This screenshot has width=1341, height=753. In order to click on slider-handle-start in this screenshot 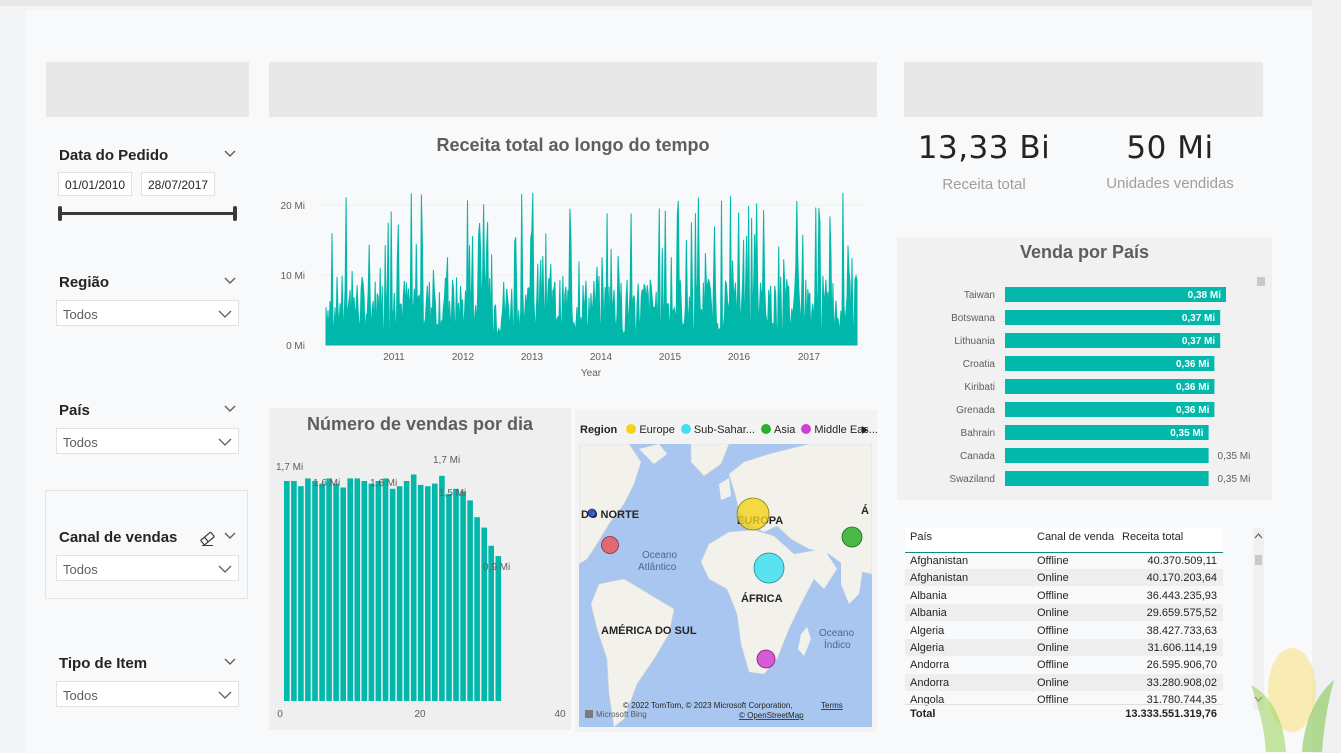, I will do `click(60, 213)`.